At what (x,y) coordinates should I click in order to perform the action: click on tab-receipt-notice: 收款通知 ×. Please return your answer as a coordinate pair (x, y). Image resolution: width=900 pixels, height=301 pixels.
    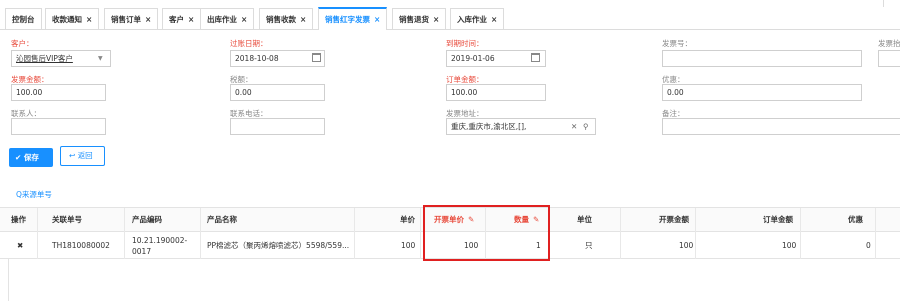
    Looking at the image, I should click on (72, 18).